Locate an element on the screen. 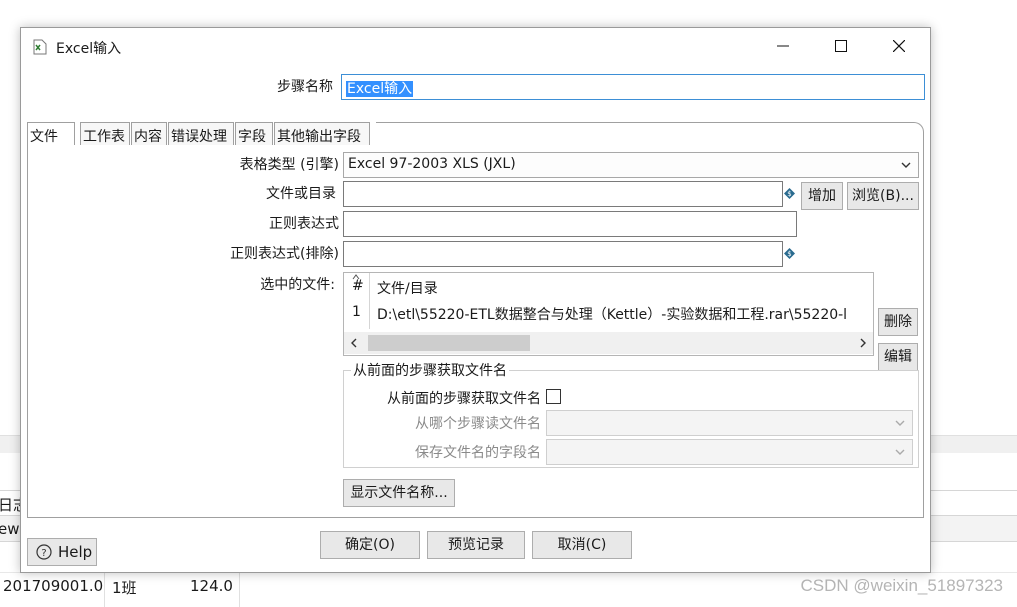 The height and width of the screenshot is (607, 1017). background-cell-score: 124.0 is located at coordinates (211, 586).